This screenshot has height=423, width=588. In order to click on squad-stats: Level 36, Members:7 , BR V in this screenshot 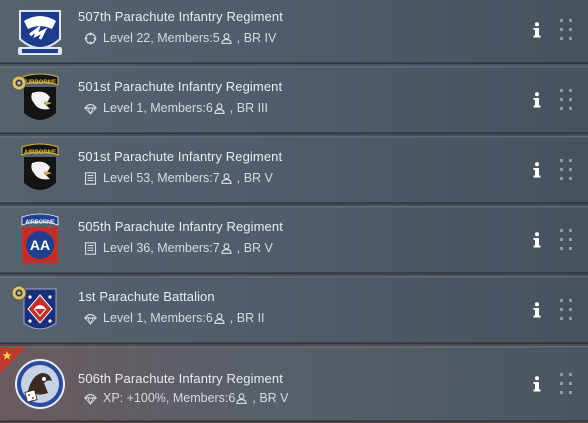, I will do `click(178, 248)`.